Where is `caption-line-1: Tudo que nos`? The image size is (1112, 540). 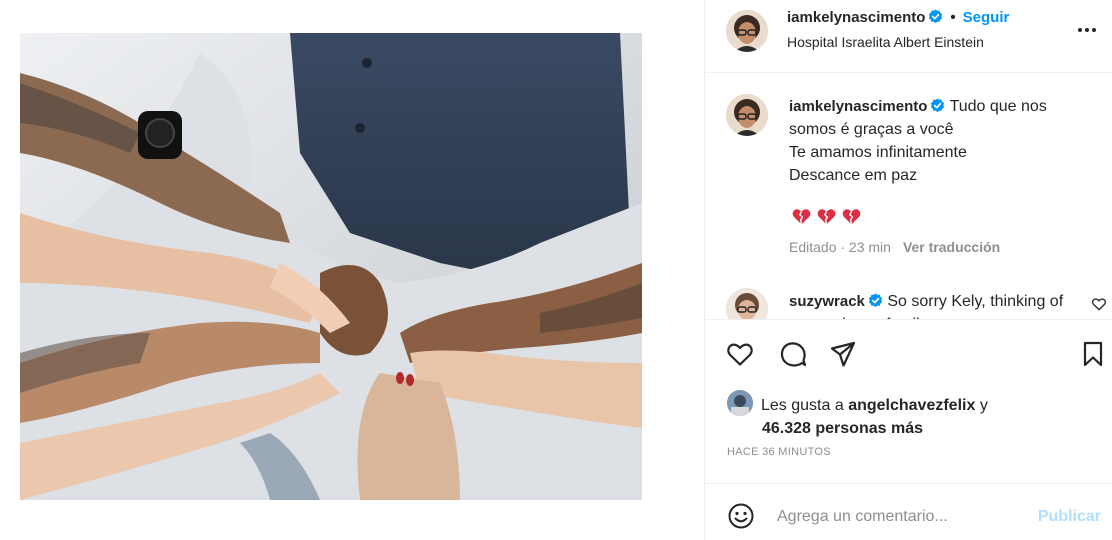 caption-line-1: Tudo que nos is located at coordinates (998, 106).